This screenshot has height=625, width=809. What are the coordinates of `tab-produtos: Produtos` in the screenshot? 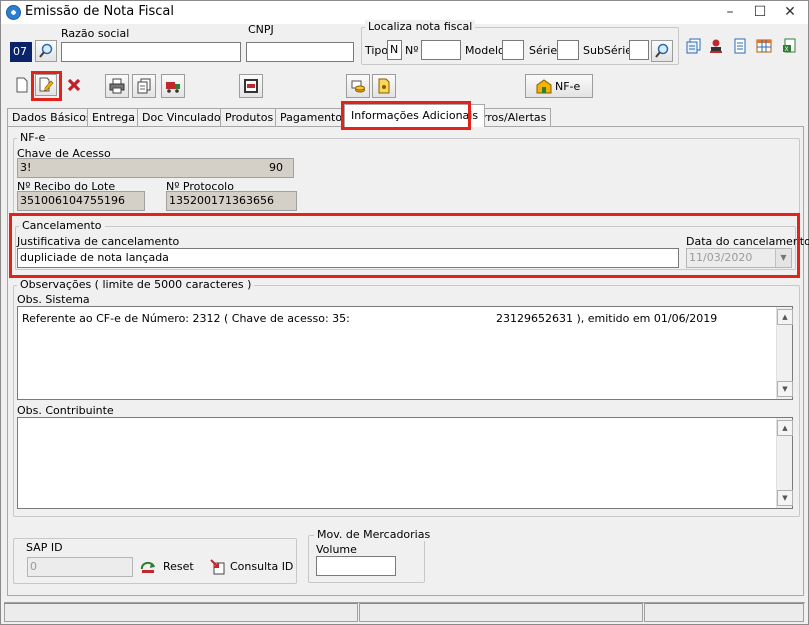 It's located at (249, 117).